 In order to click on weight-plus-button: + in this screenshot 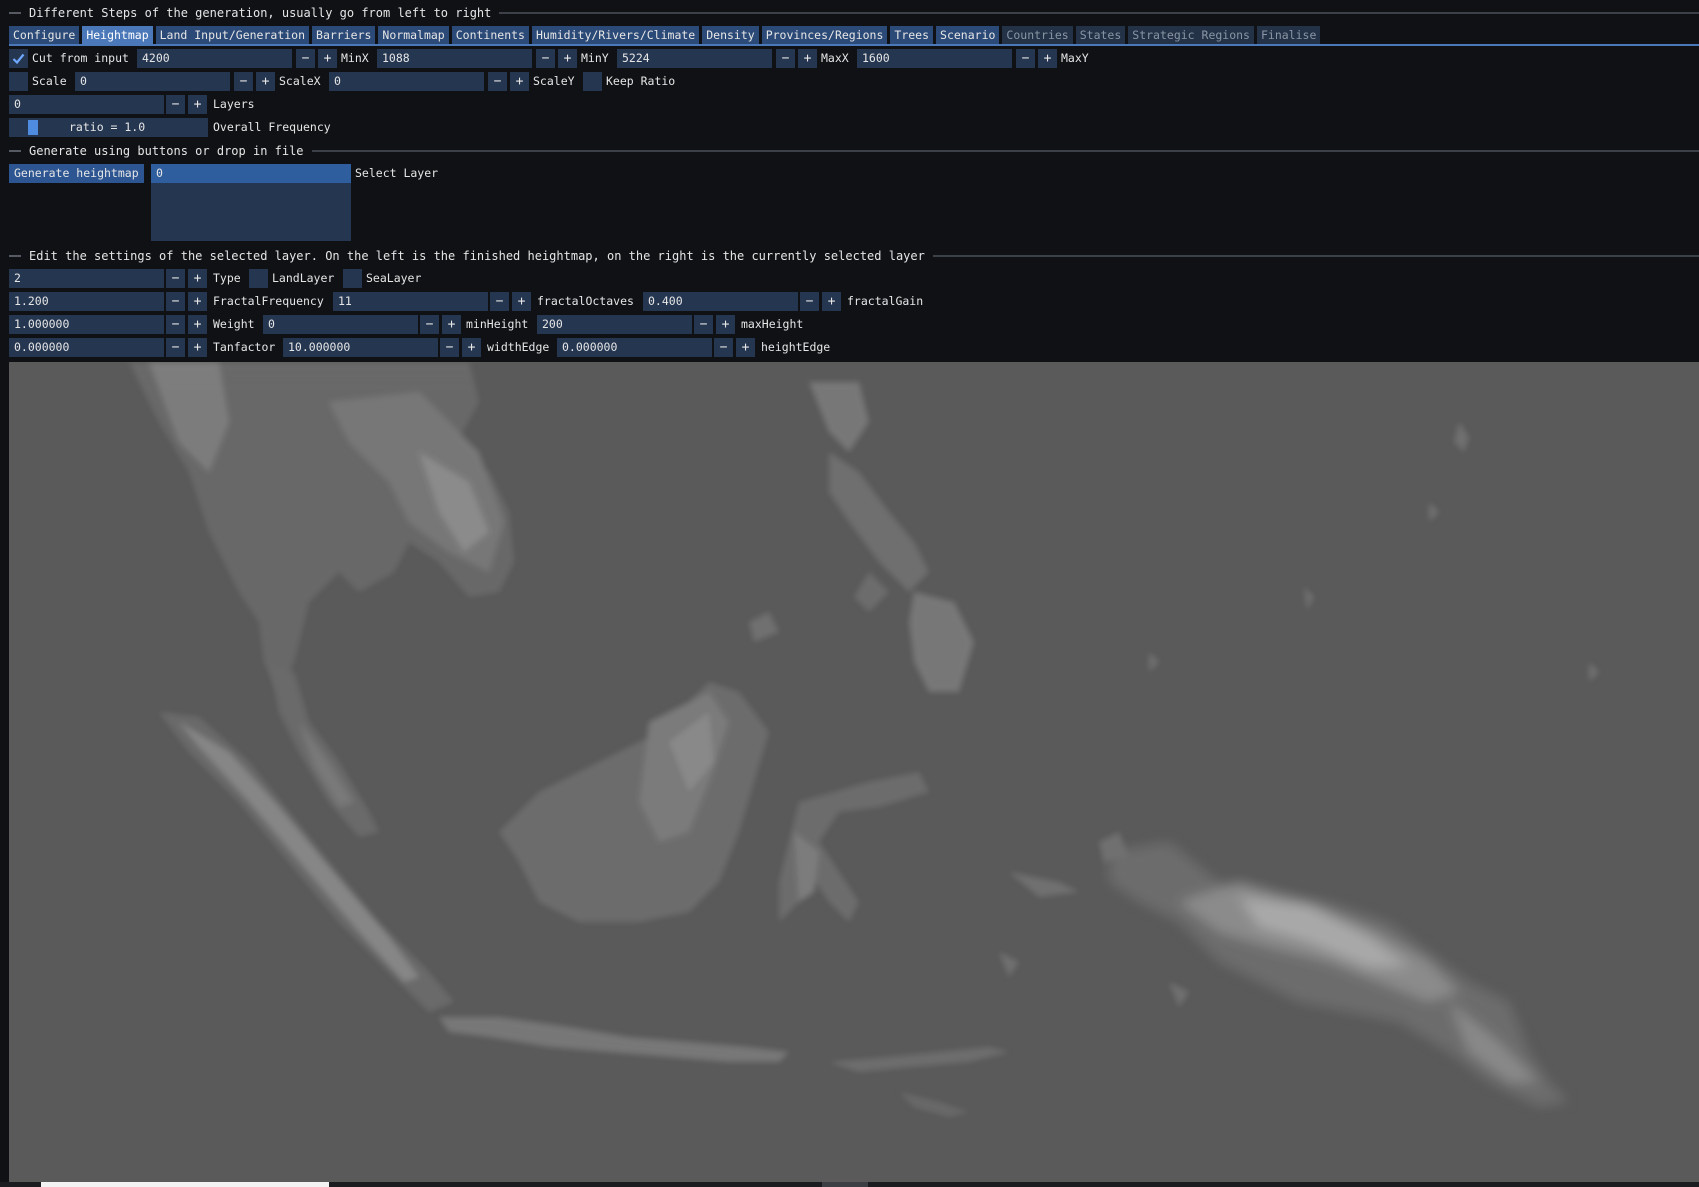, I will do `click(197, 324)`.